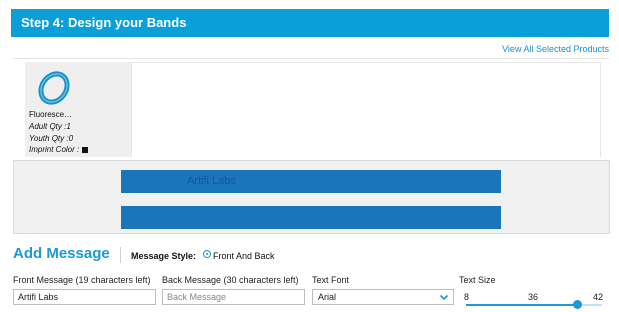  Describe the element at coordinates (244, 256) in the screenshot. I see `message-style-option-label: Front And Back` at that location.